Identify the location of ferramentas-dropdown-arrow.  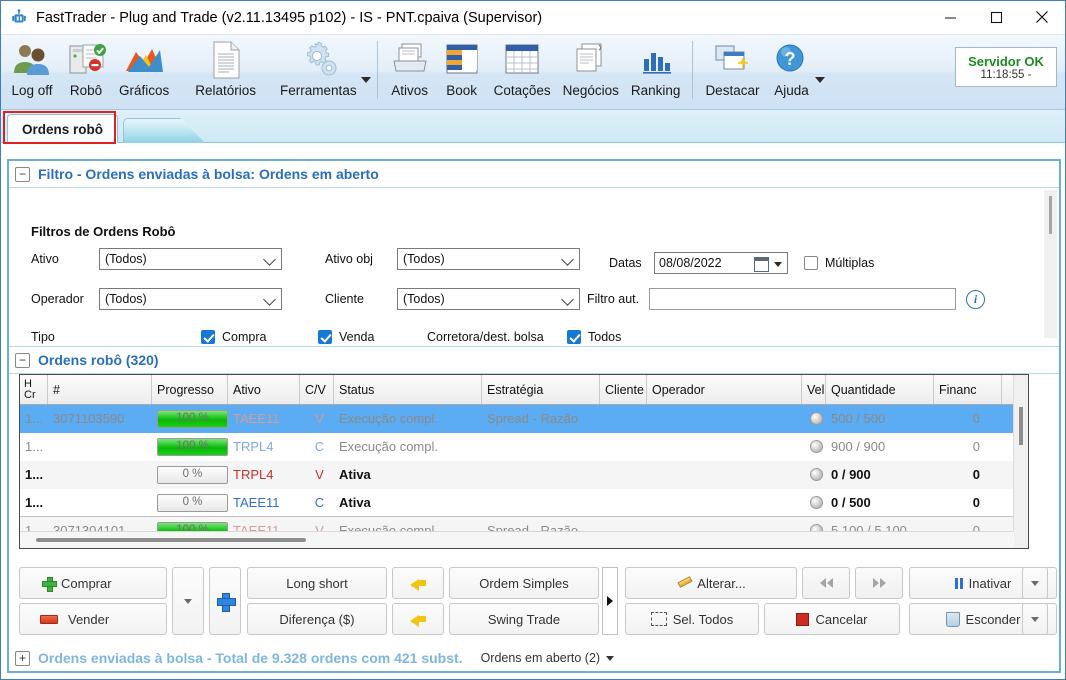
(365, 80).